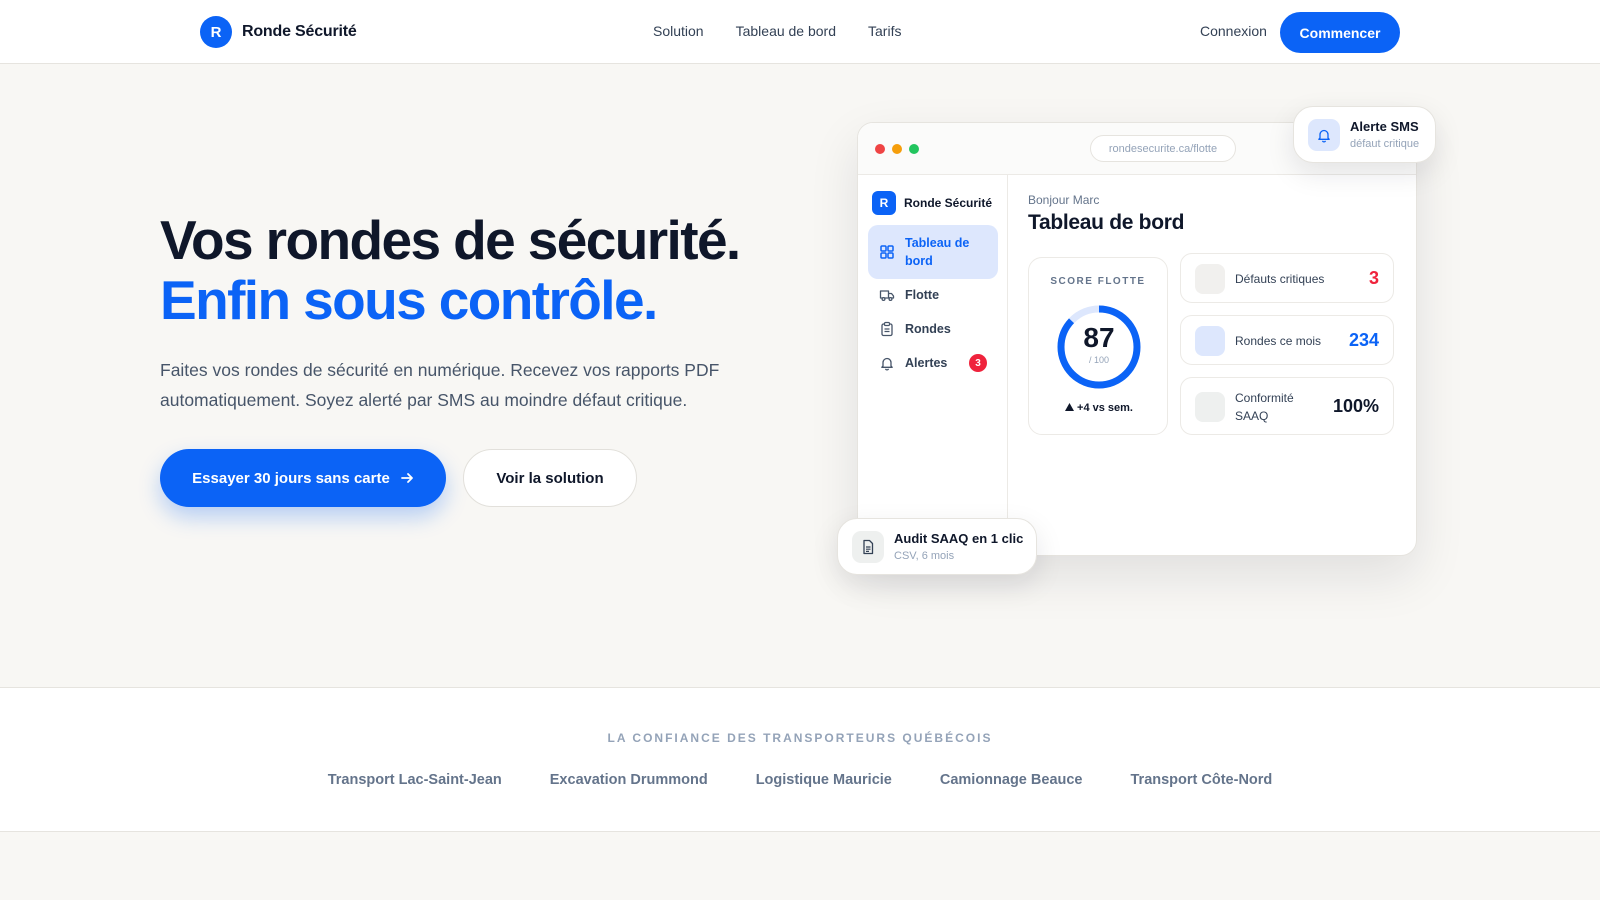 The image size is (1600, 900). I want to click on sidebar-item-flotte: Flotte, so click(933, 295).